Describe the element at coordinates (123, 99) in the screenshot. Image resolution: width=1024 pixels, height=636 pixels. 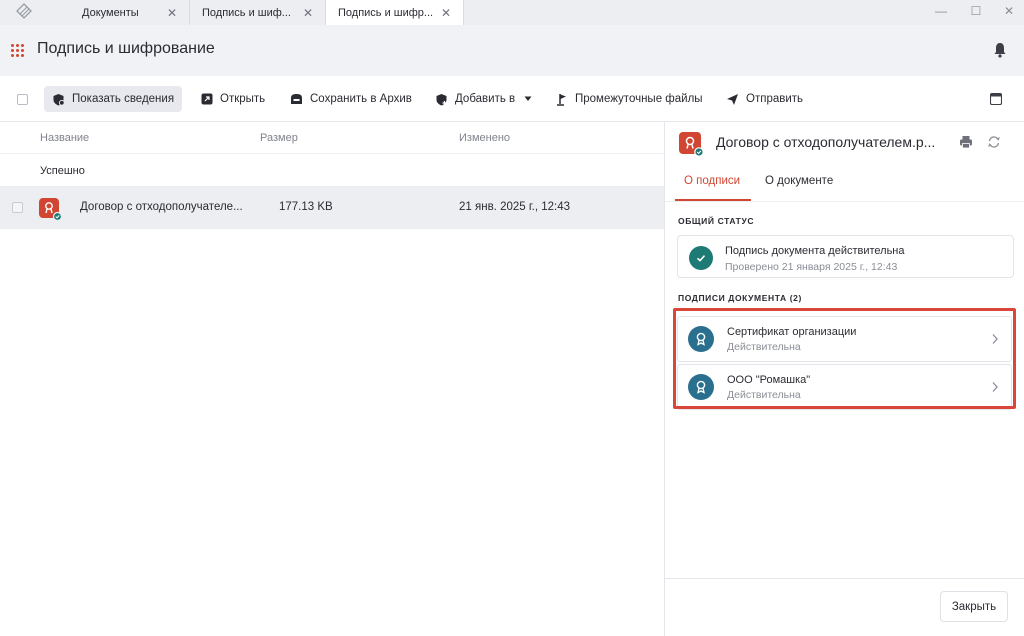
I see `show-info-label: Показать сведения` at that location.